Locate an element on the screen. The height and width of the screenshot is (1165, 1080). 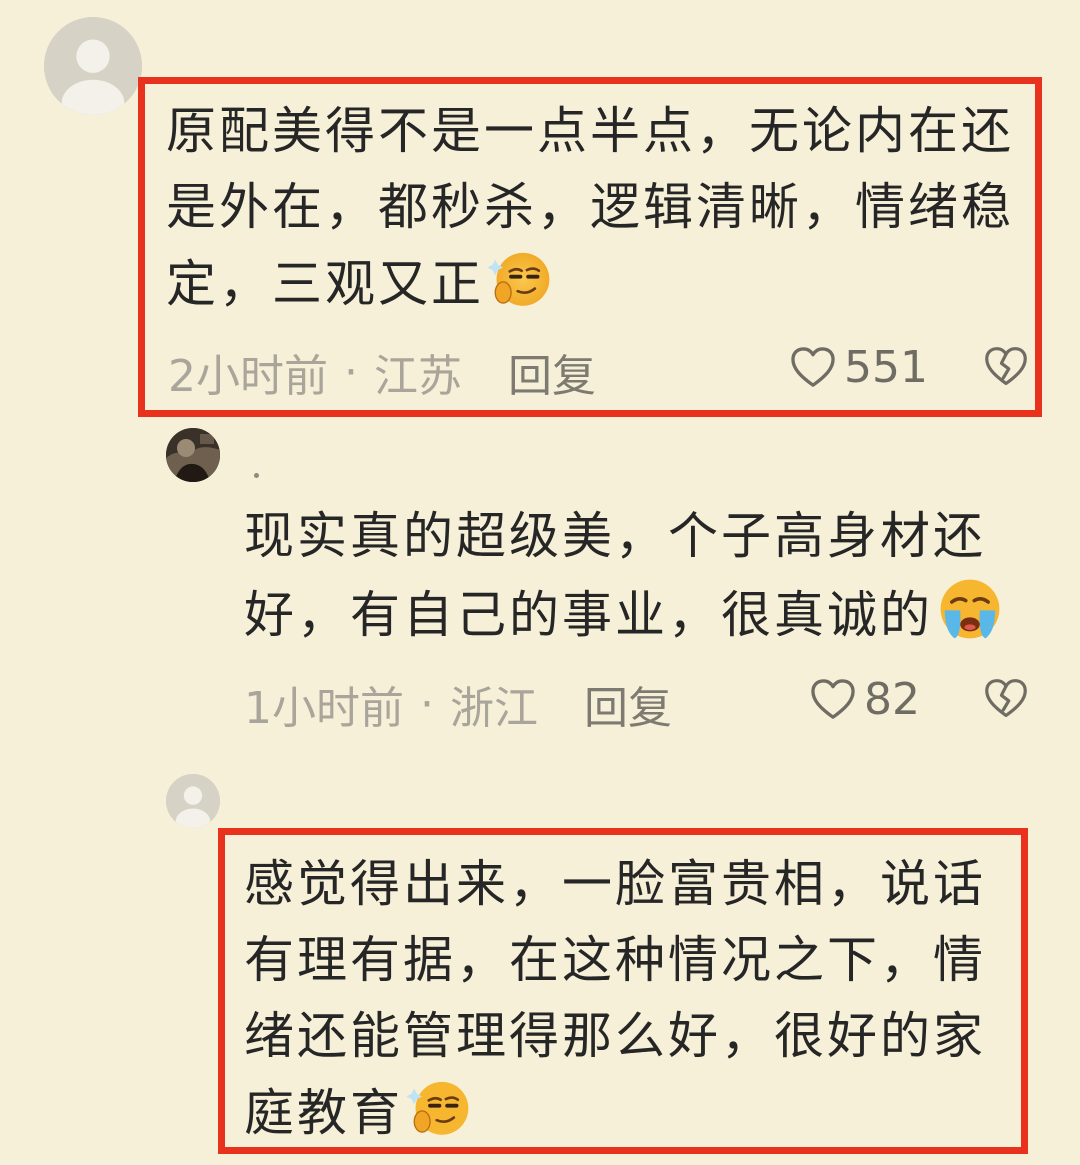
comment-line: 好，有自己的事业，很真诚的 is located at coordinates (624, 613).